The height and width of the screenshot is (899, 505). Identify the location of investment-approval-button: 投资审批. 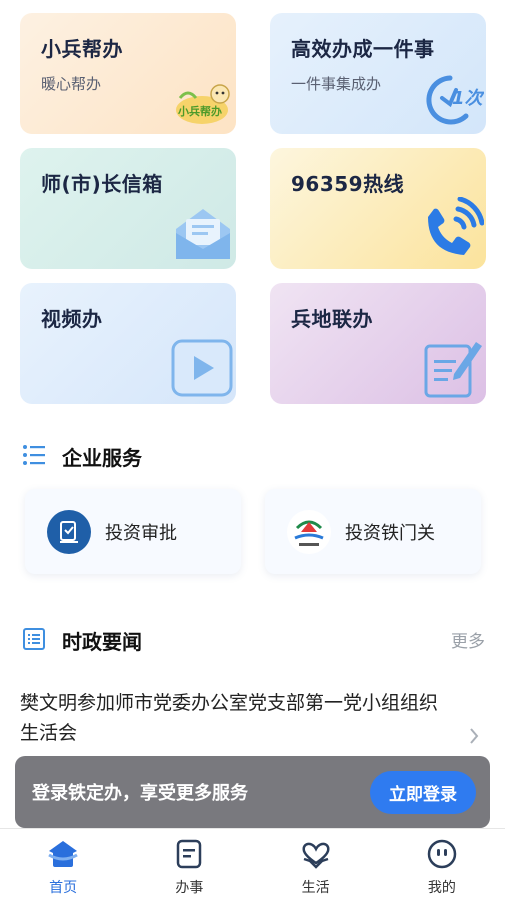
(133, 531).